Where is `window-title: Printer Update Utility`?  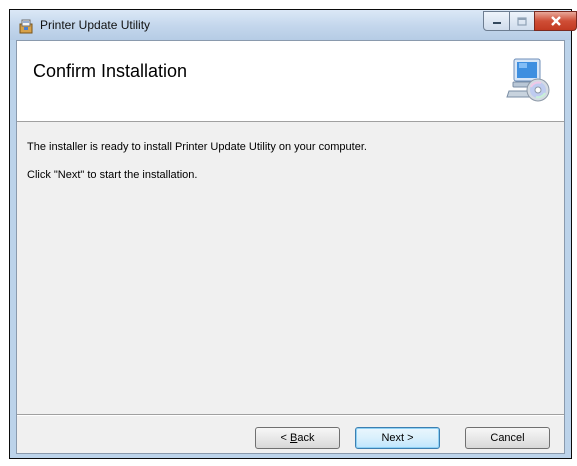
window-title: Printer Update Utility is located at coordinates (95, 25).